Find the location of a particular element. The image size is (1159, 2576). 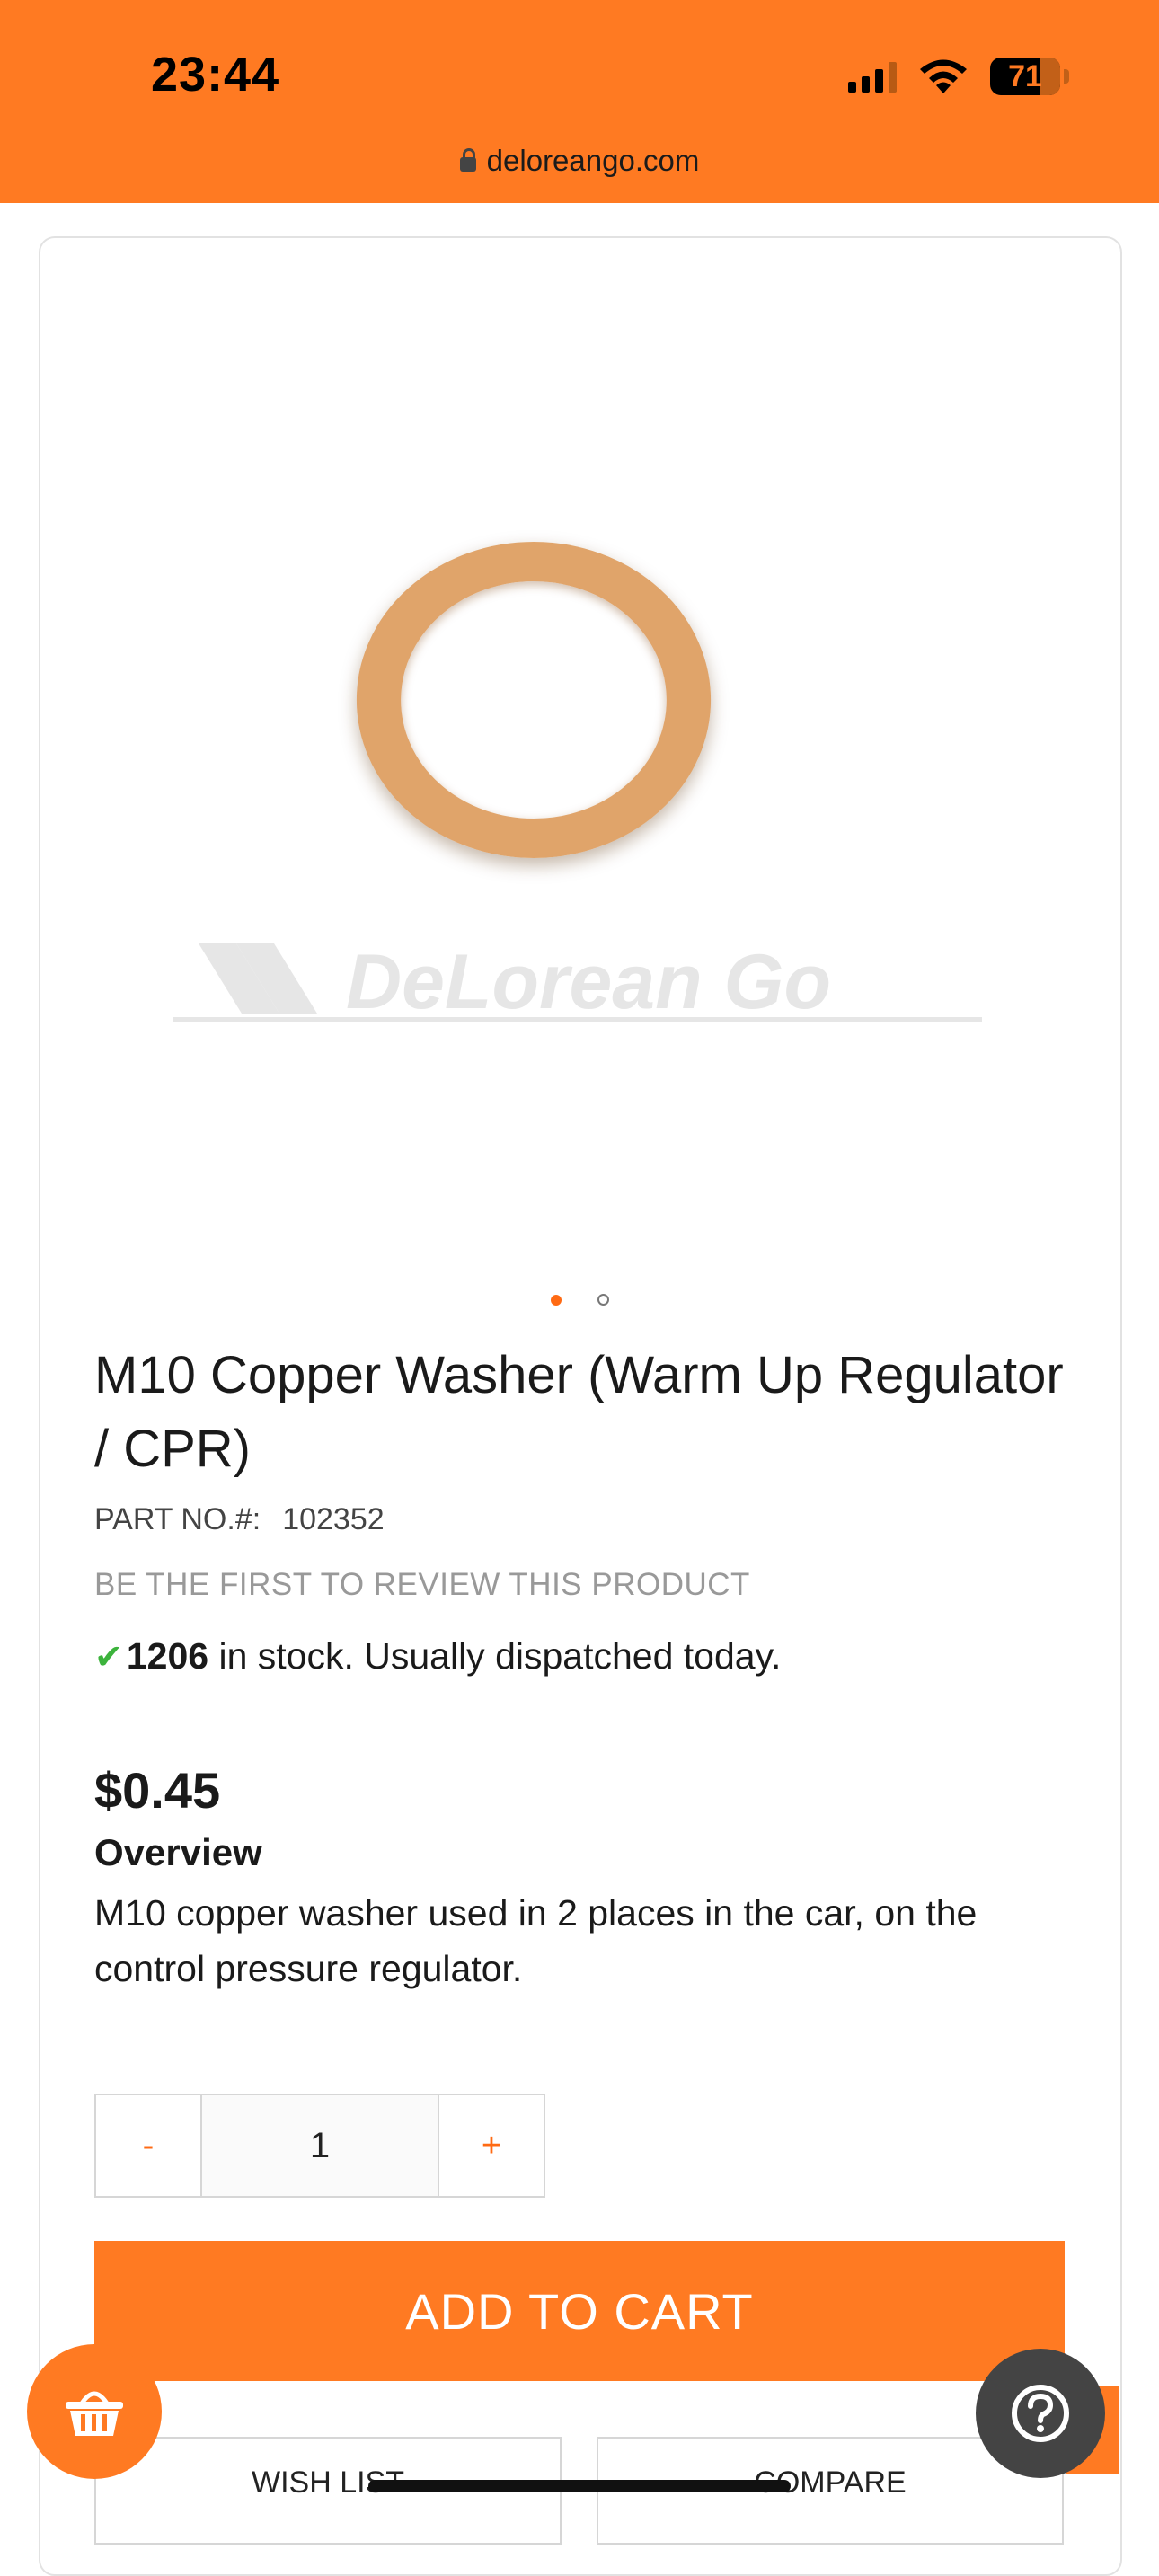

svg-text: DeLorean Go is located at coordinates (588, 980).